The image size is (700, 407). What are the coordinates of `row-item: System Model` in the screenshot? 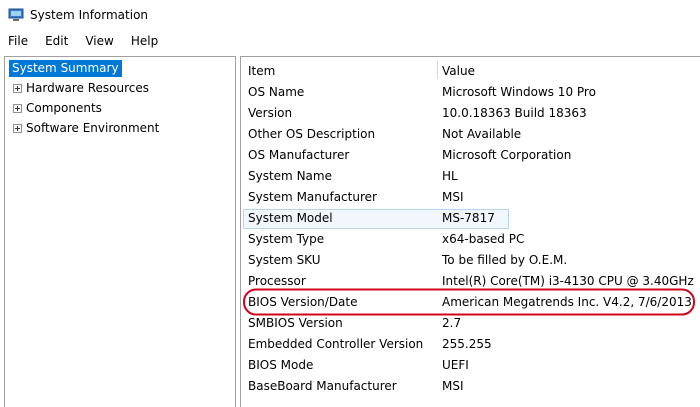 It's located at (290, 218).